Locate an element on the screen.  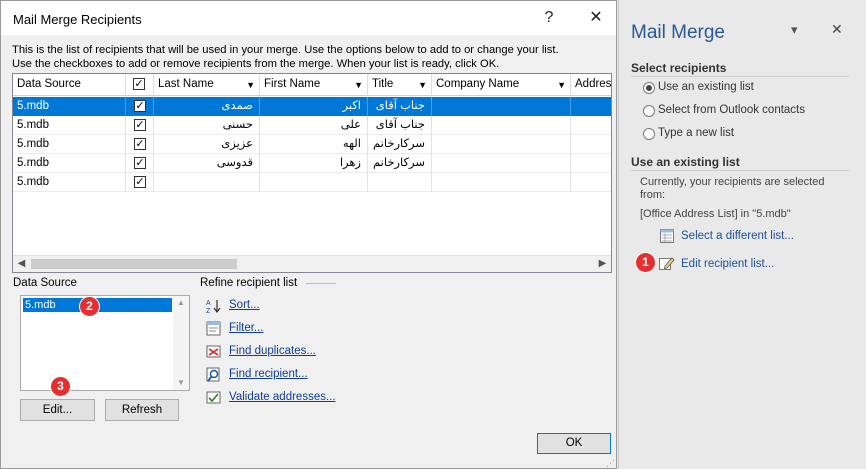
col-header-address: Address is located at coordinates (591, 85).